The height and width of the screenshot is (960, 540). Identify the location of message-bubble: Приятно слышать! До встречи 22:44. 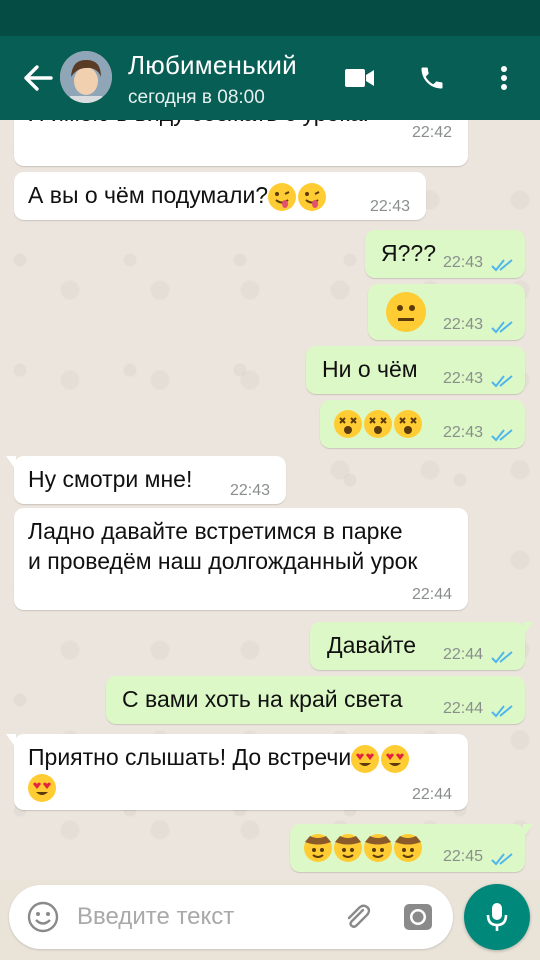
(237, 772).